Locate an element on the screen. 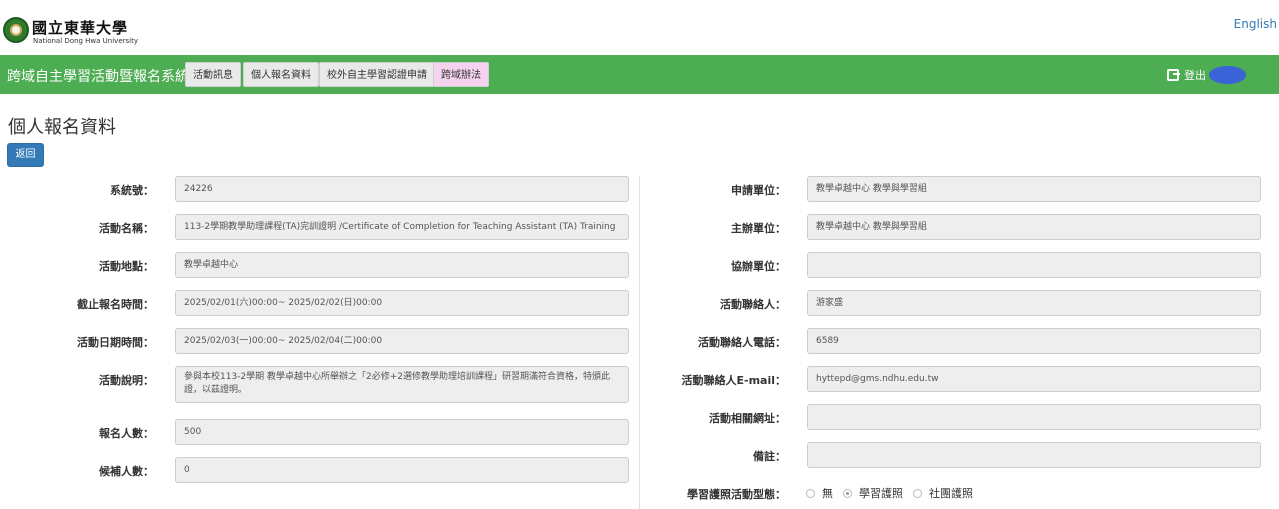 This screenshot has width=1279, height=509. logout-button: 登出 is located at coordinates (1186, 75).